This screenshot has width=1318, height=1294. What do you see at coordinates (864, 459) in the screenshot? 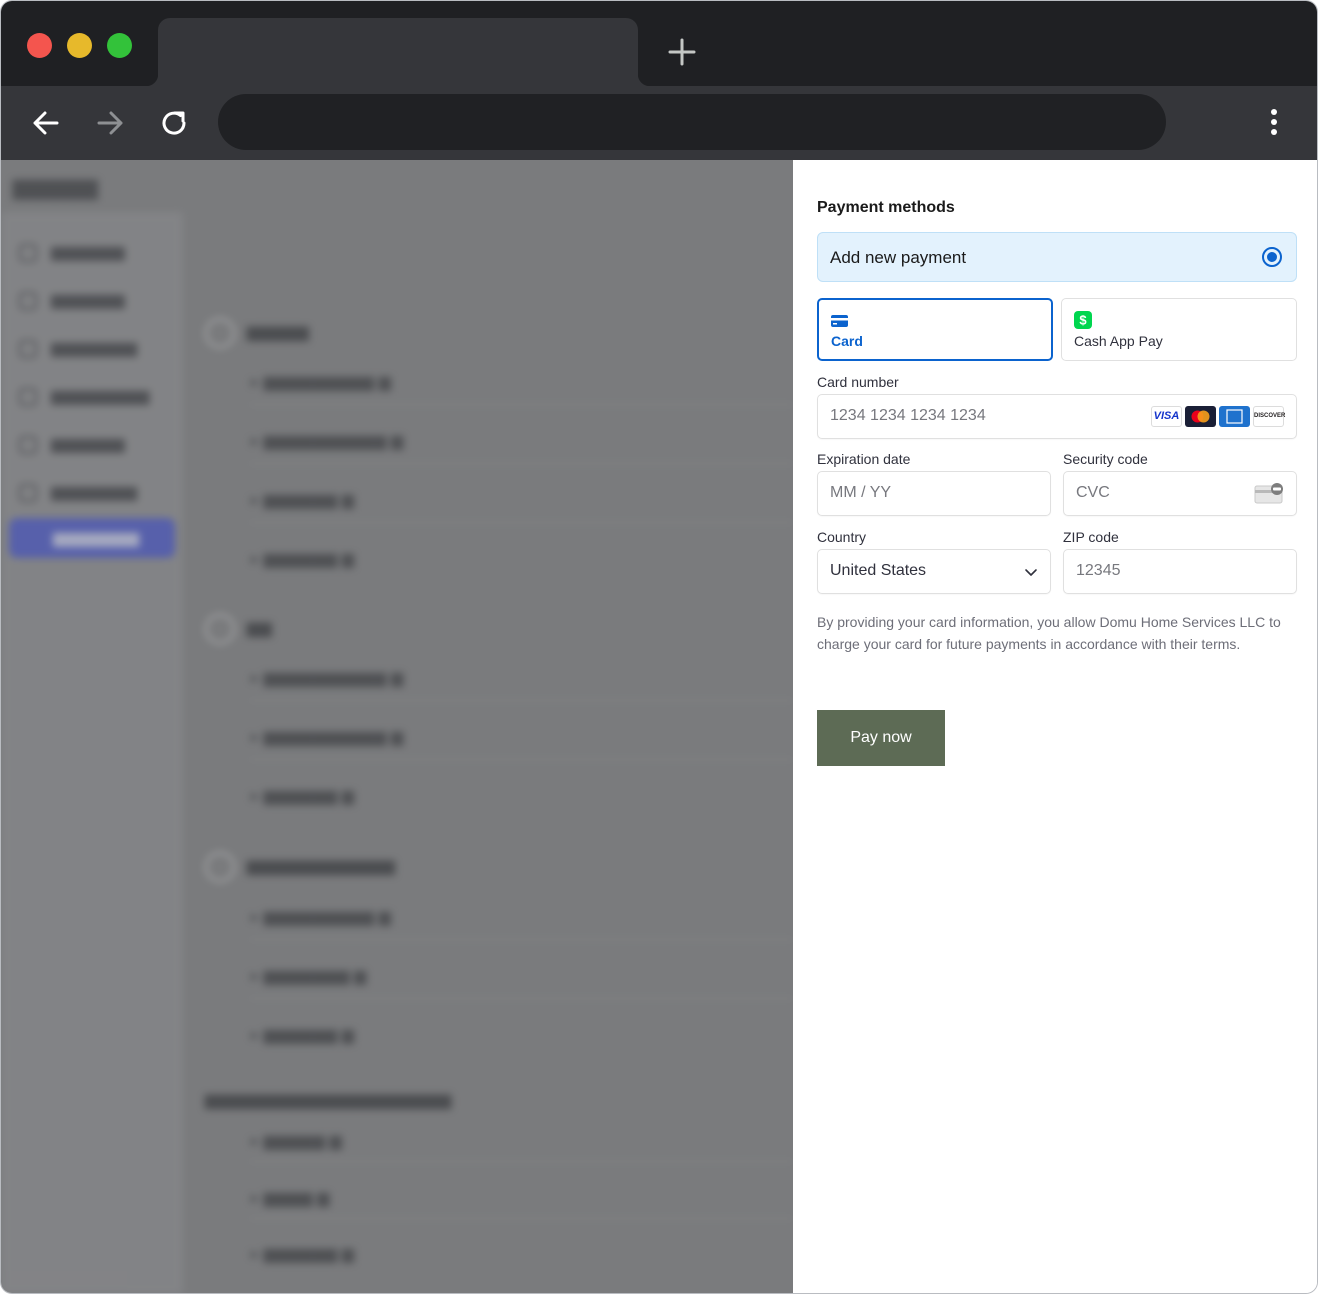
I see `expiration-date-label: Expiration date` at bounding box center [864, 459].